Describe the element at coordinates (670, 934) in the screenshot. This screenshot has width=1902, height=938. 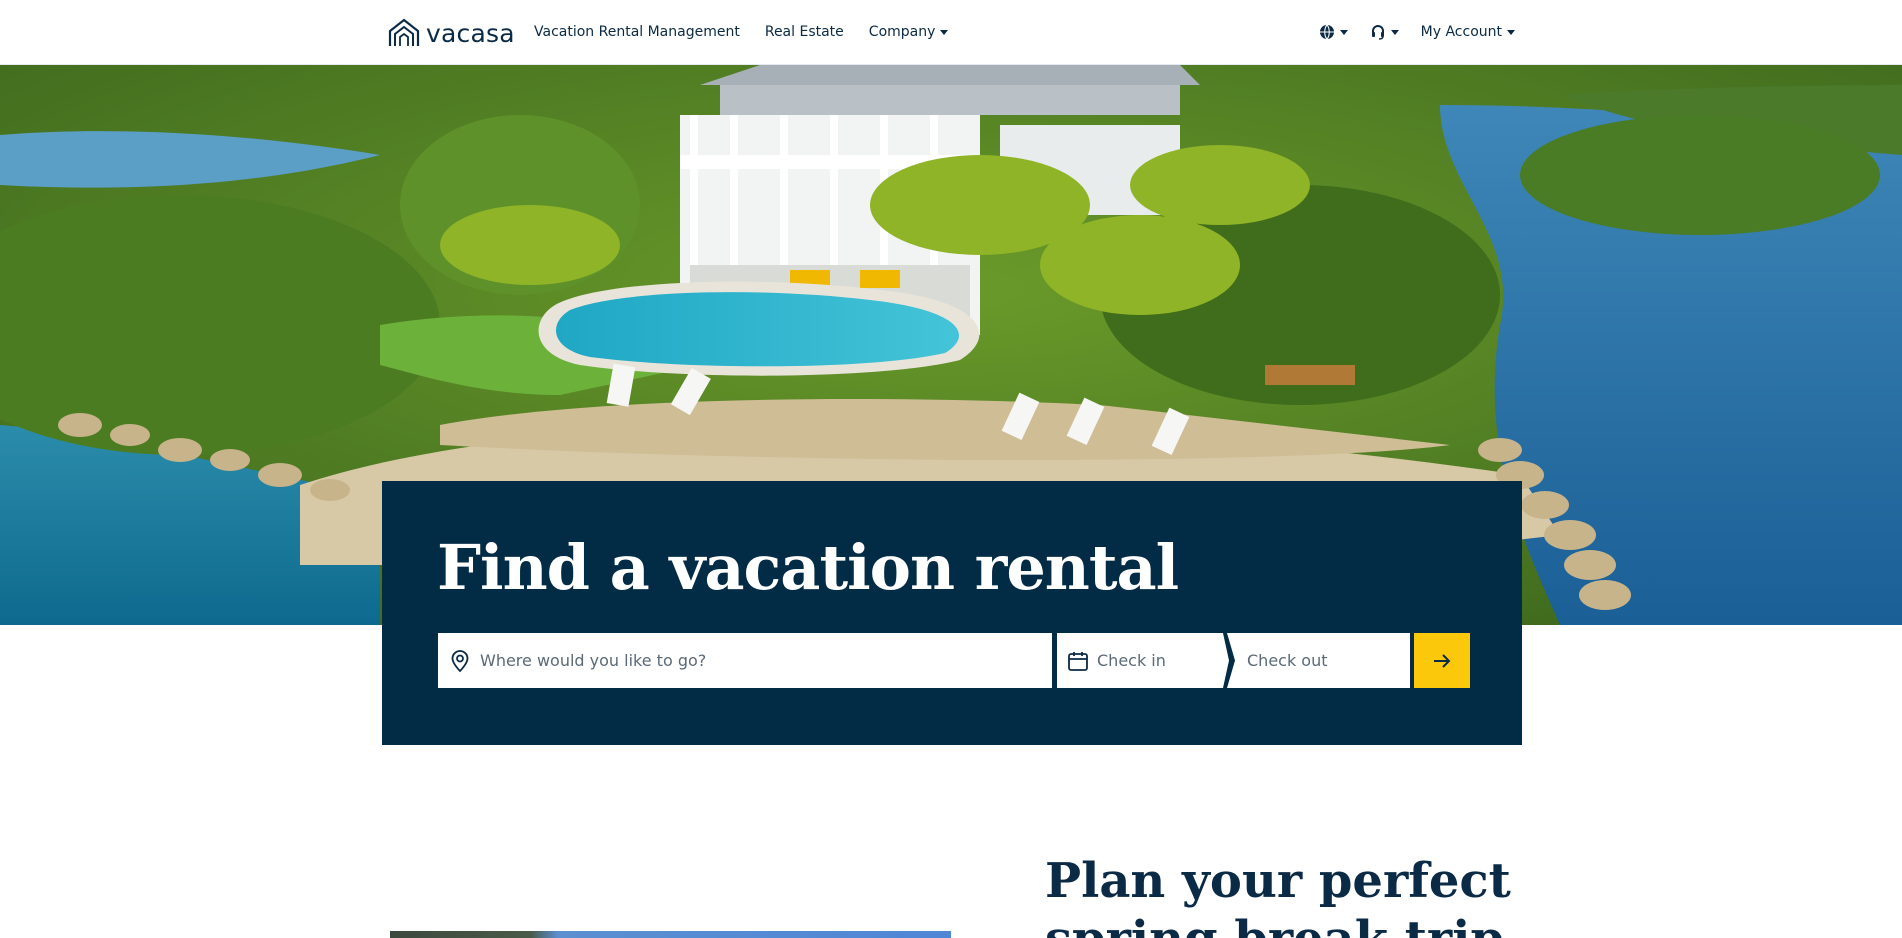
I see `promo-image` at that location.